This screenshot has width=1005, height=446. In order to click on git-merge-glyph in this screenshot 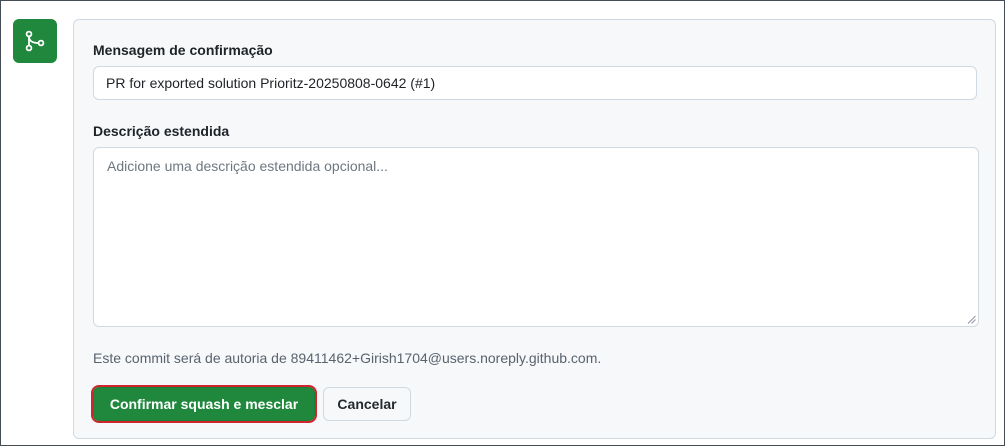, I will do `click(35, 41)`.